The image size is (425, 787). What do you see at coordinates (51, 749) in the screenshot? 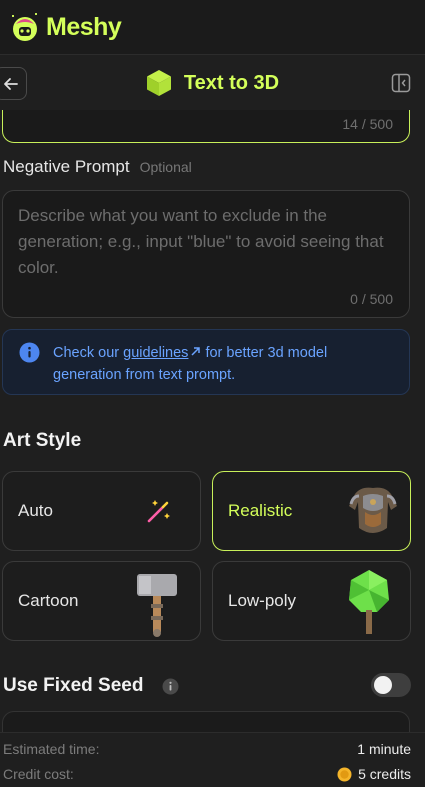
I see `estimated-time-label: Estimated time:` at bounding box center [51, 749].